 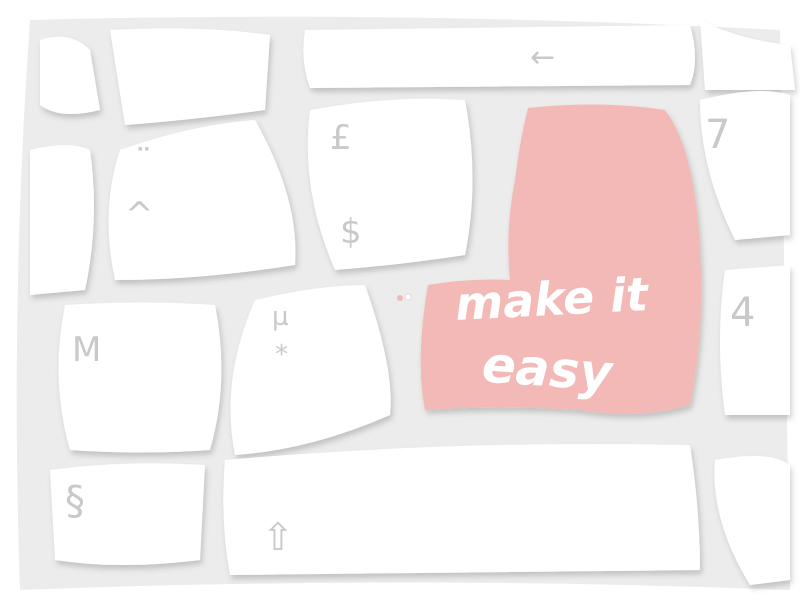 I want to click on key-backspace, so click(x=499, y=56).